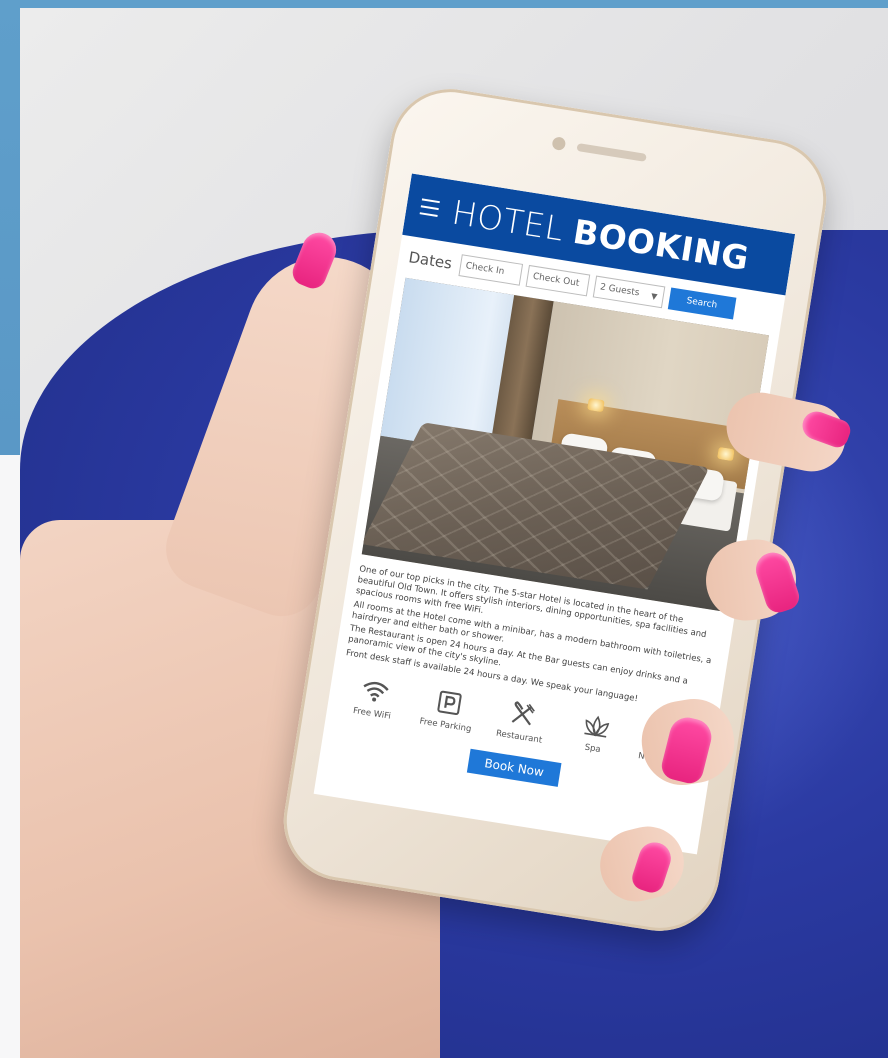 Image resolution: width=888 pixels, height=1058 pixels. What do you see at coordinates (654, 295) in the screenshot?
I see `chevron-down-icon: ▼` at bounding box center [654, 295].